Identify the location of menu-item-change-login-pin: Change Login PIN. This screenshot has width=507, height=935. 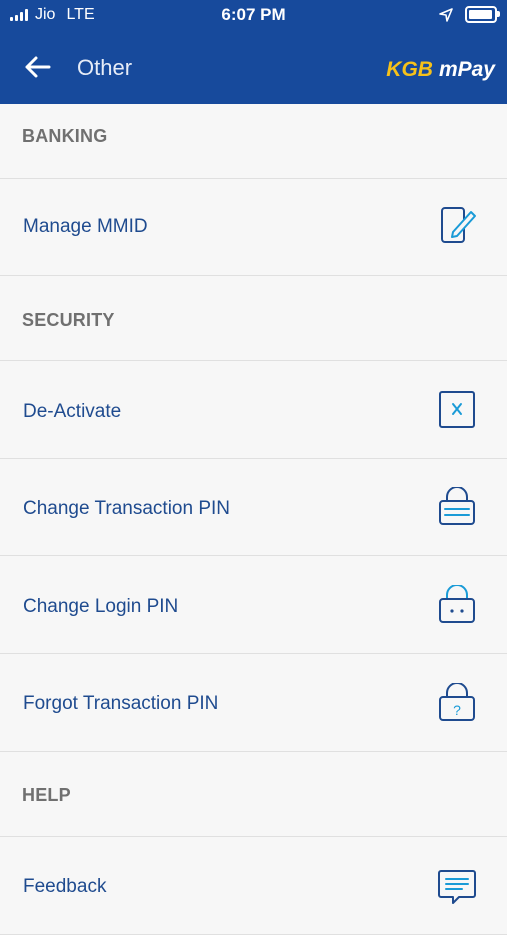
(253, 605).